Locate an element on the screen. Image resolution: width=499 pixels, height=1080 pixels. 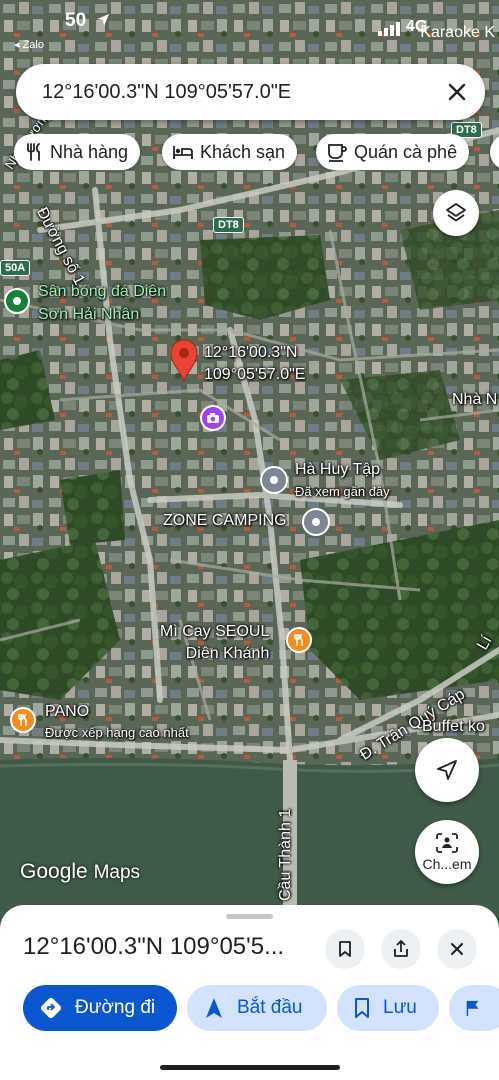
road-shield-50a: 50A is located at coordinates (15, 268).